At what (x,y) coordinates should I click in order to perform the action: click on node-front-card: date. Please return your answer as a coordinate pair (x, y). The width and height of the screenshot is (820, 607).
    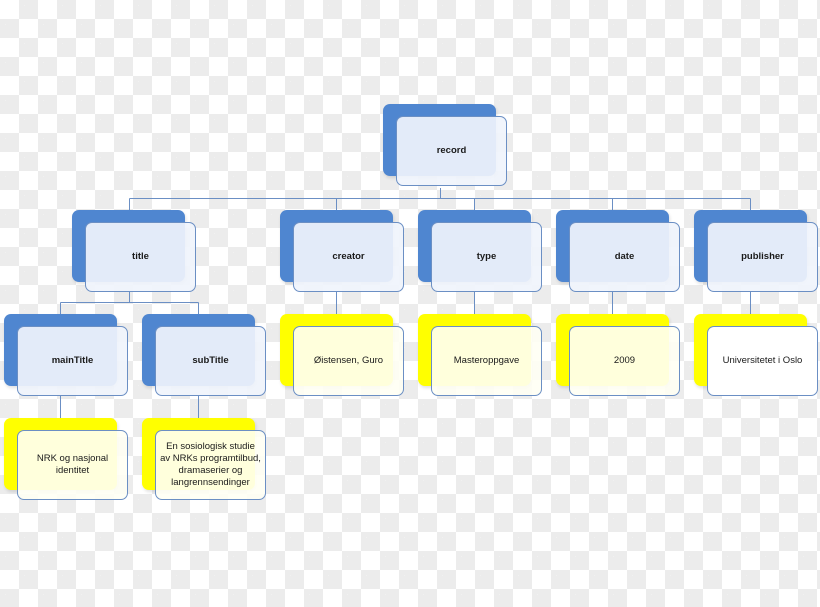
    Looking at the image, I should click on (624, 257).